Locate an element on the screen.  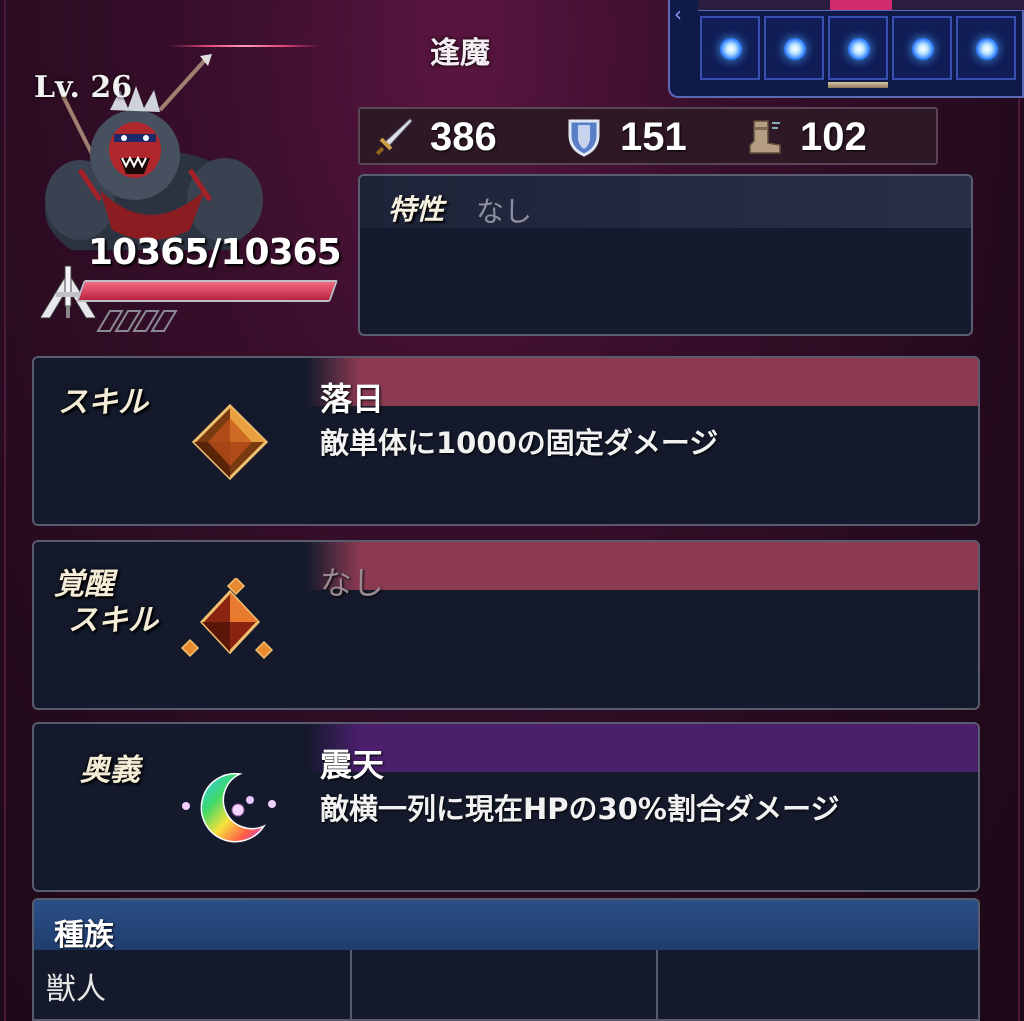
orb-panel: ‹ is located at coordinates (846, 49).